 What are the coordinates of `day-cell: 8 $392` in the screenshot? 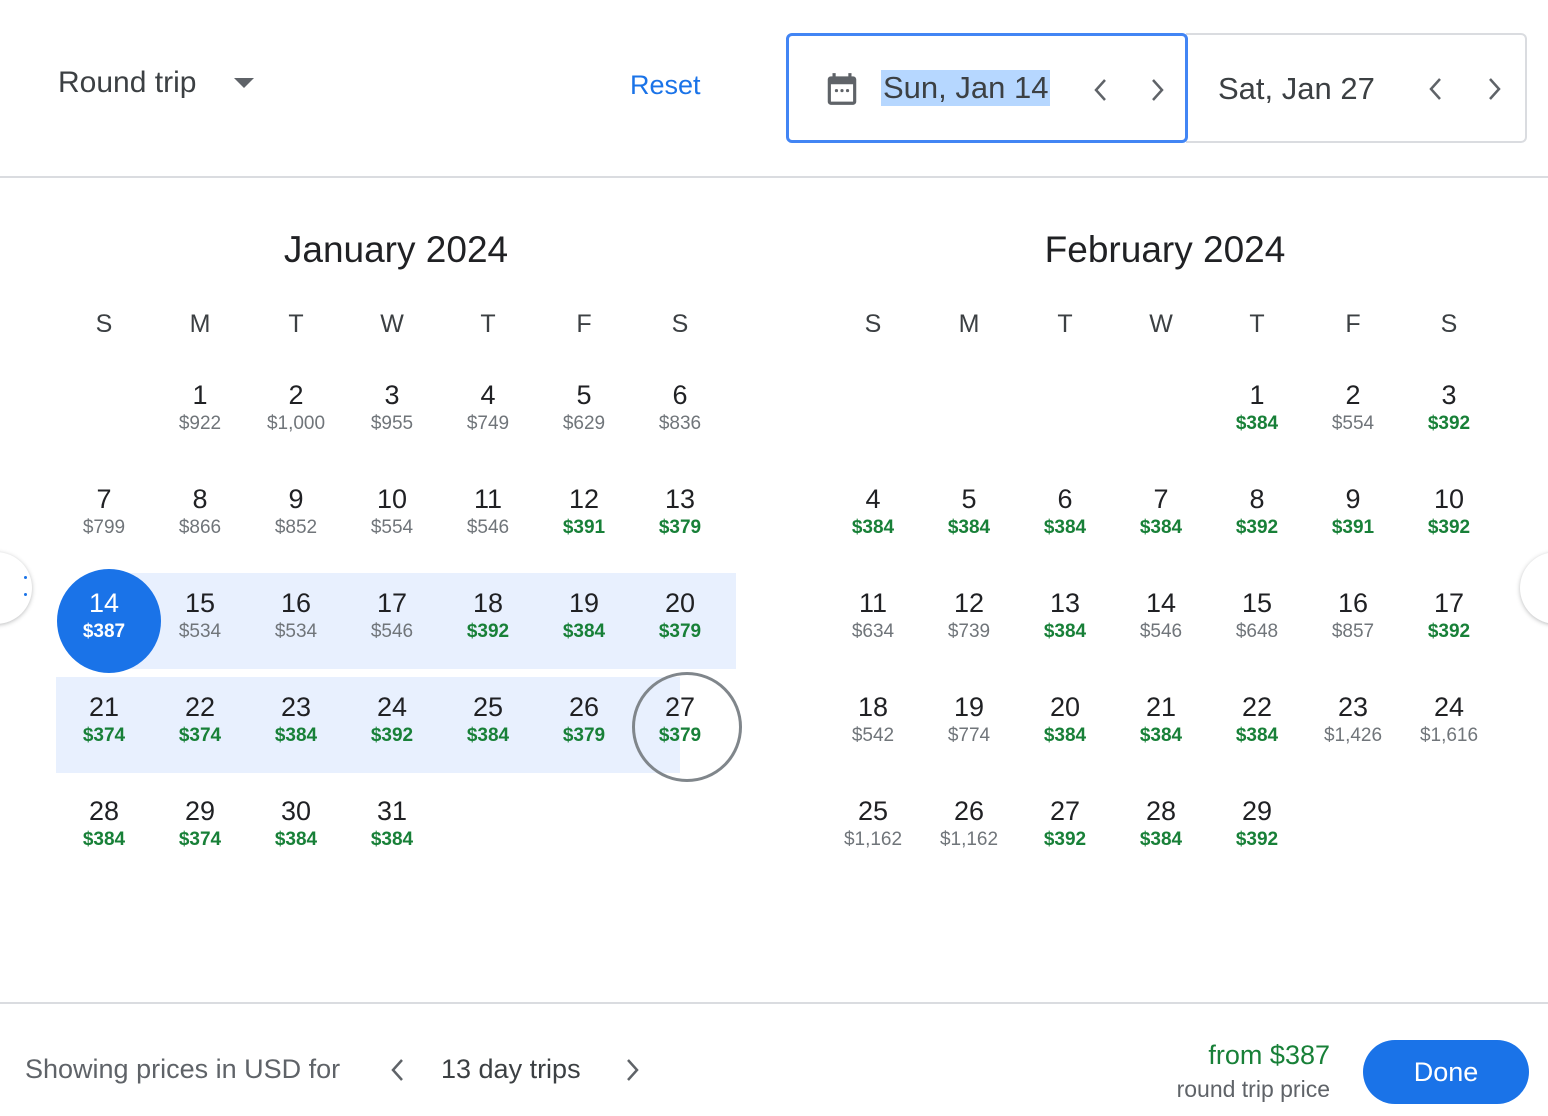 It's located at (1257, 517).